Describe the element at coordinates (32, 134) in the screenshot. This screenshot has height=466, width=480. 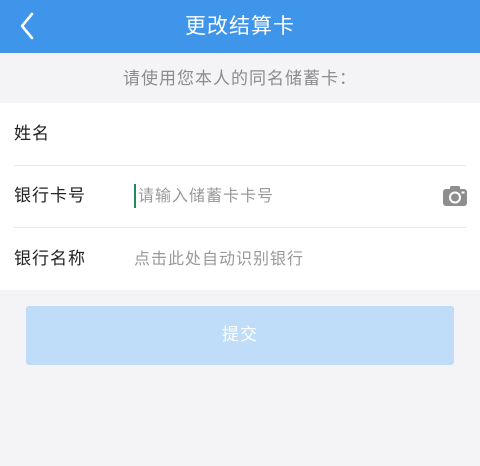
I see `name-label: 姓名` at that location.